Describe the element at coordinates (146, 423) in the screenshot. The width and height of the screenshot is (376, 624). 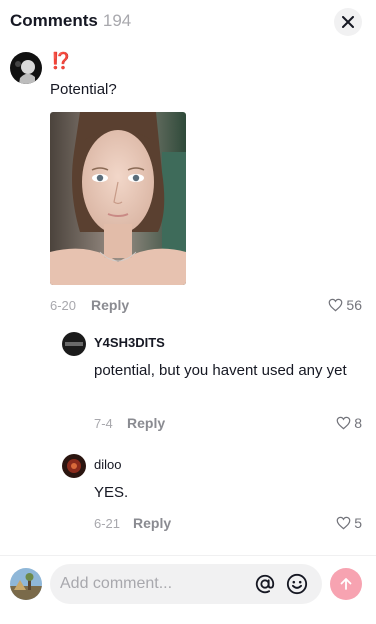
I see `reply-reply-button-1: Reply` at that location.